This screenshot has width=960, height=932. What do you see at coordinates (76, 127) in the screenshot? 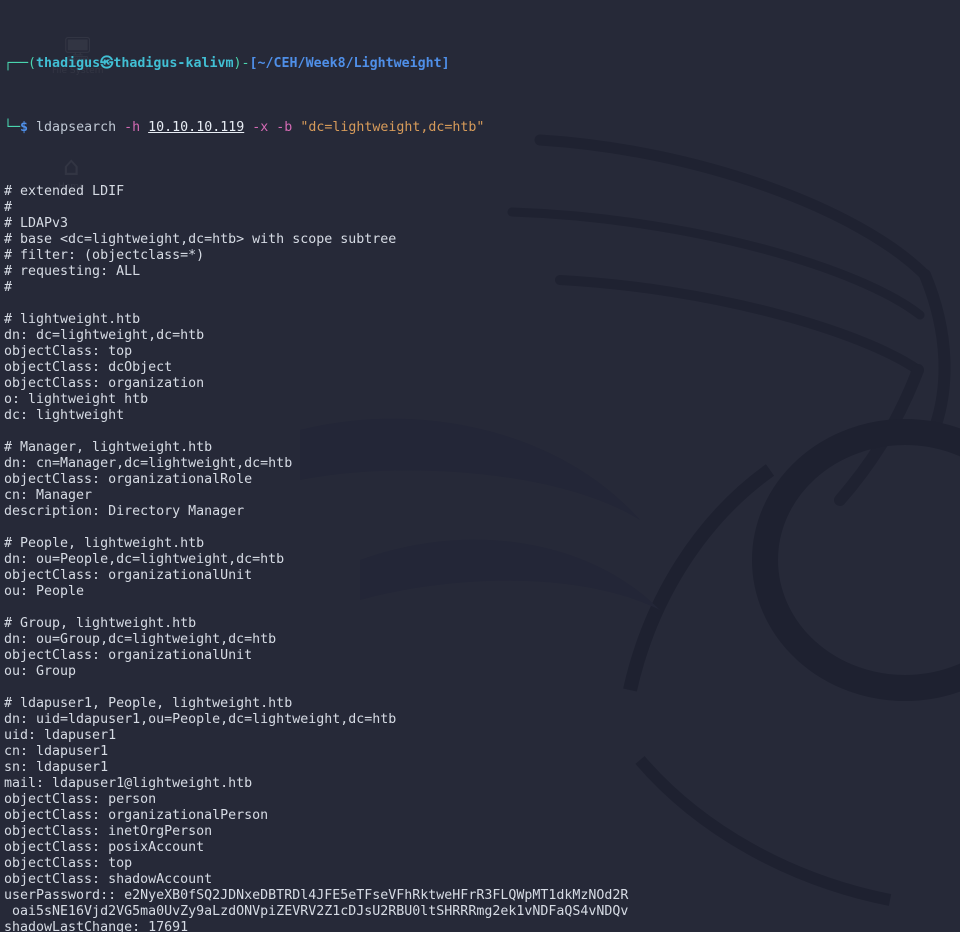
I see `command-name: ldapsearch` at bounding box center [76, 127].